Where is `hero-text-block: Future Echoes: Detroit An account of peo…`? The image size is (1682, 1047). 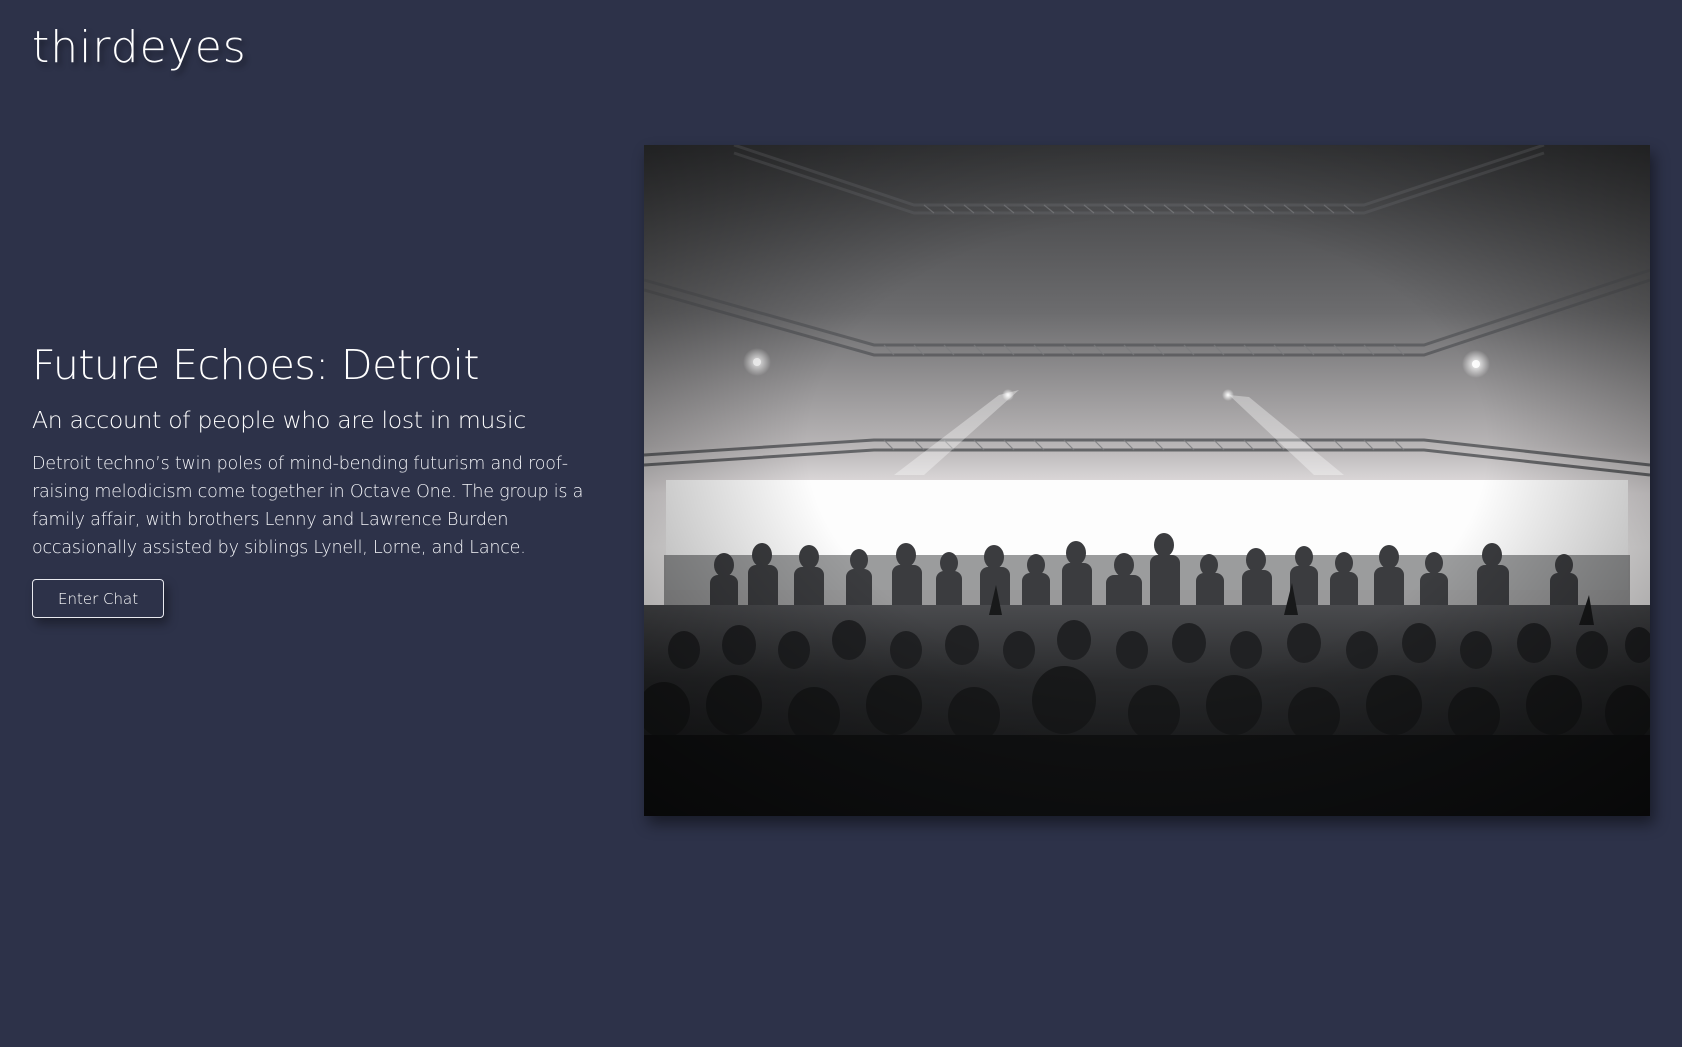
hero-text-block: Future Echoes: Detroit An account of peo… is located at coordinates (322, 479).